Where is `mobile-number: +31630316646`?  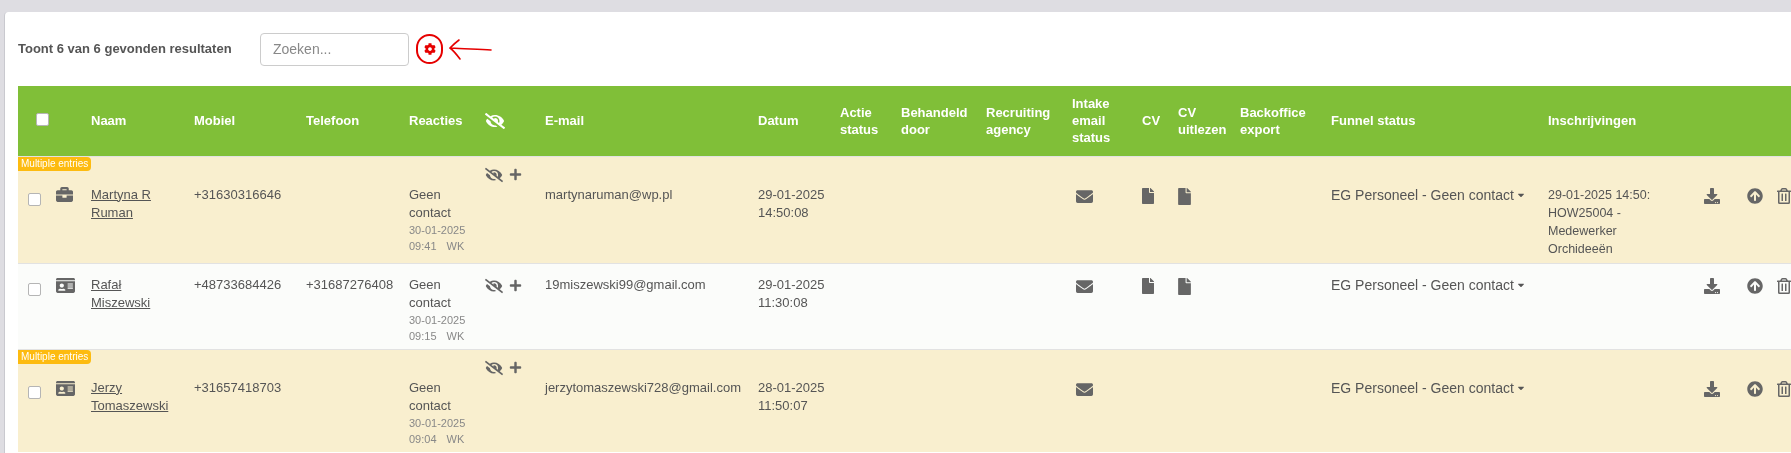
mobile-number: +31630316646 is located at coordinates (238, 194).